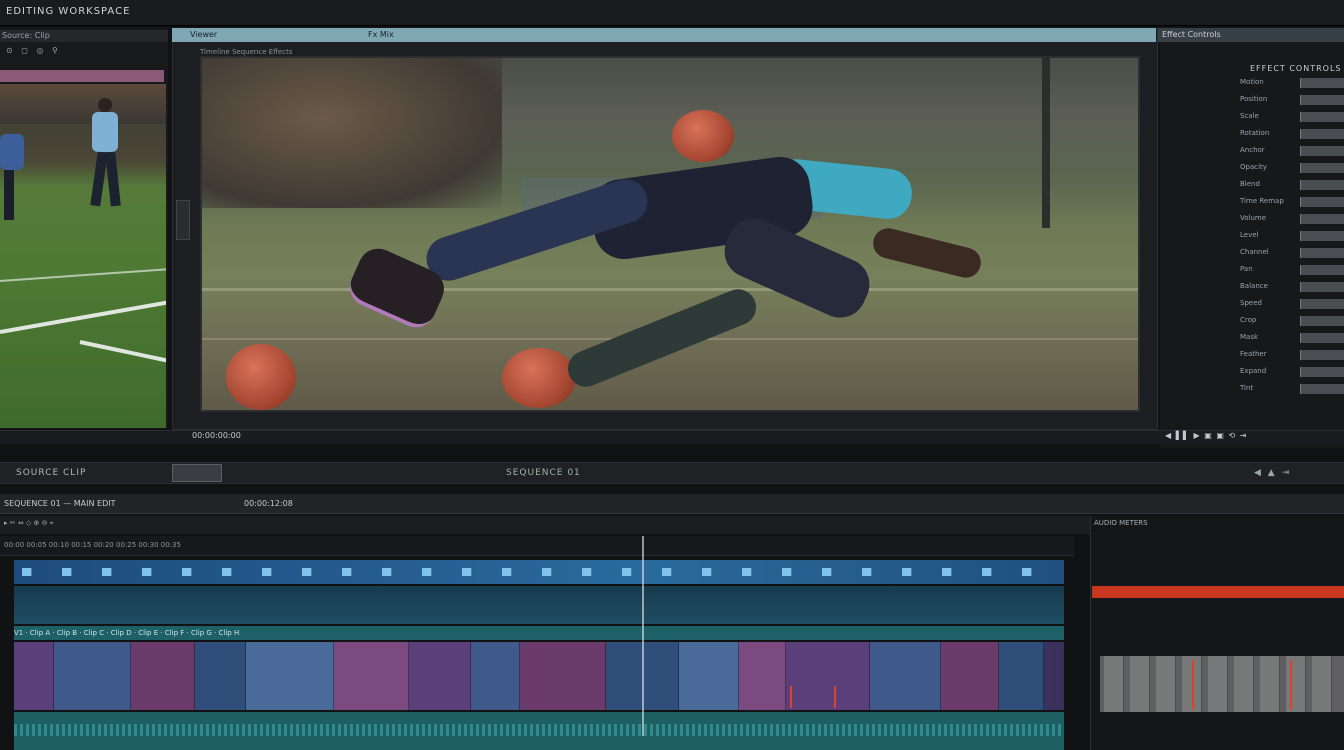 Image resolution: width=1344 pixels, height=750 pixels. What do you see at coordinates (1292, 253) in the screenshot?
I see `effect-row: Channel` at bounding box center [1292, 253].